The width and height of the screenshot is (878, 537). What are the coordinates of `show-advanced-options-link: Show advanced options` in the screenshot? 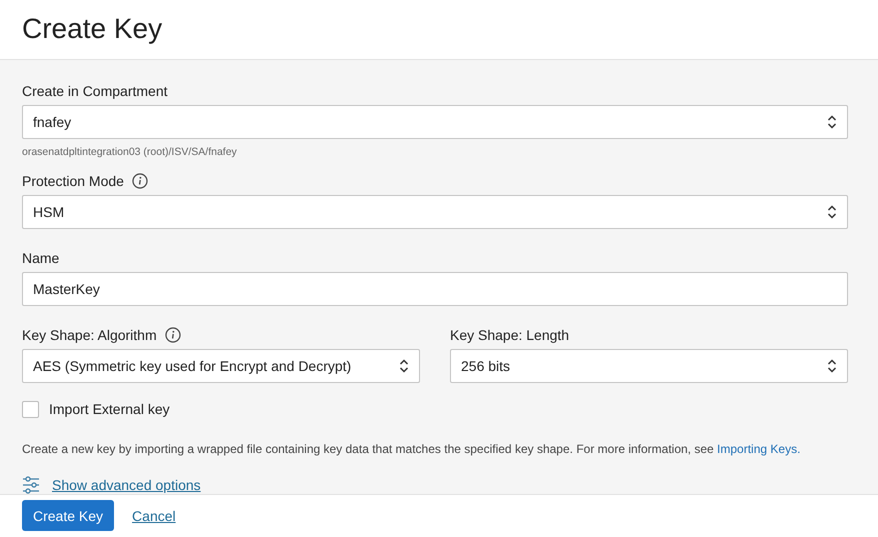 It's located at (126, 484).